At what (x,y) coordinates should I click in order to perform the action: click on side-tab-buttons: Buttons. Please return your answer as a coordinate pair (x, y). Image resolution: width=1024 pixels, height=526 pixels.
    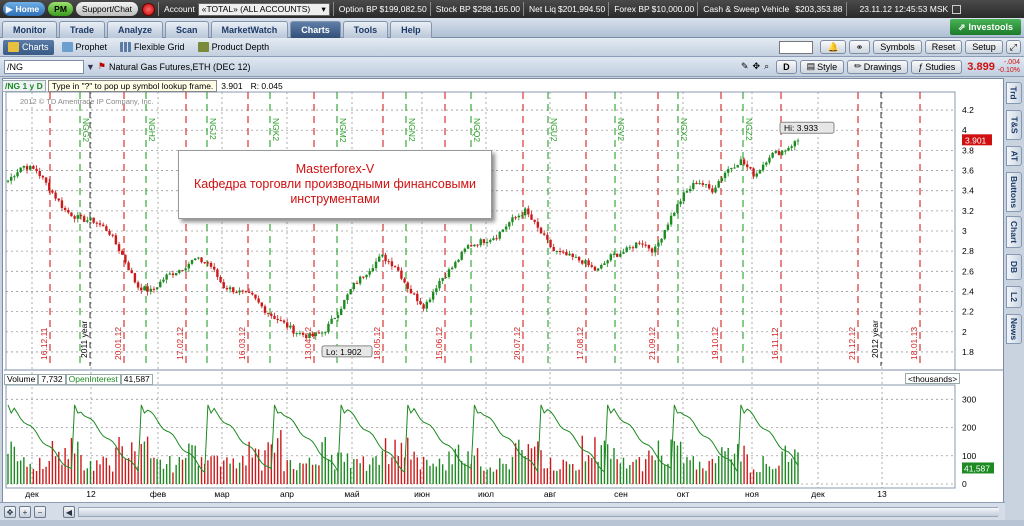
    Looking at the image, I should click on (1014, 192).